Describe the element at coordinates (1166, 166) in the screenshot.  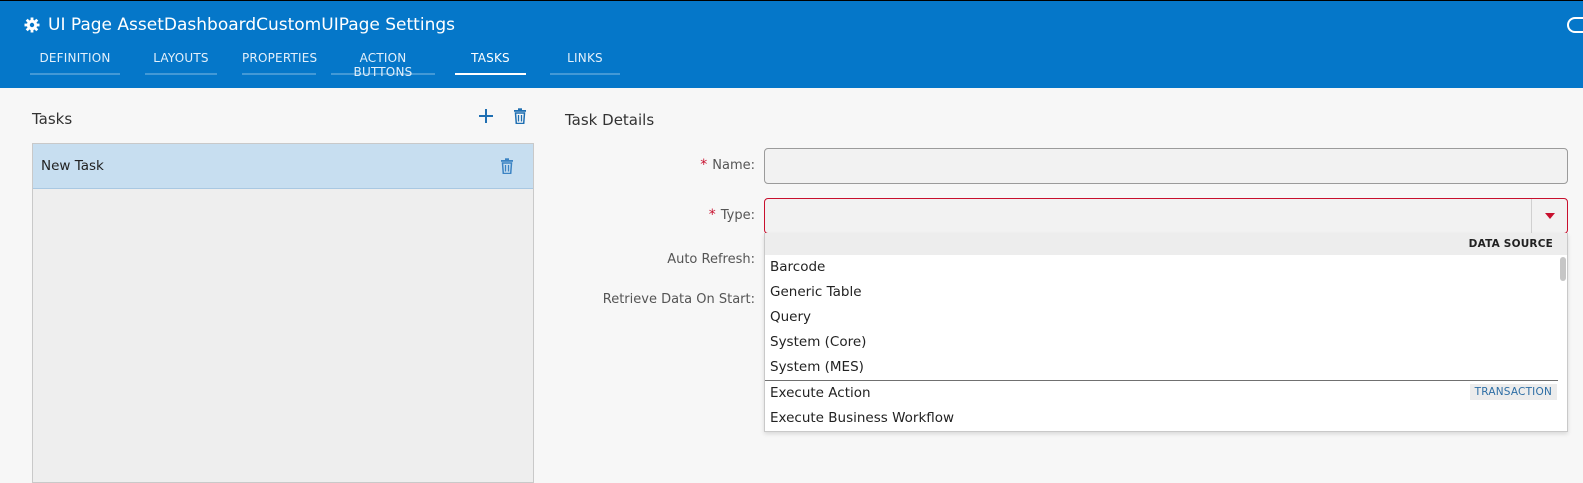
I see `name-field` at that location.